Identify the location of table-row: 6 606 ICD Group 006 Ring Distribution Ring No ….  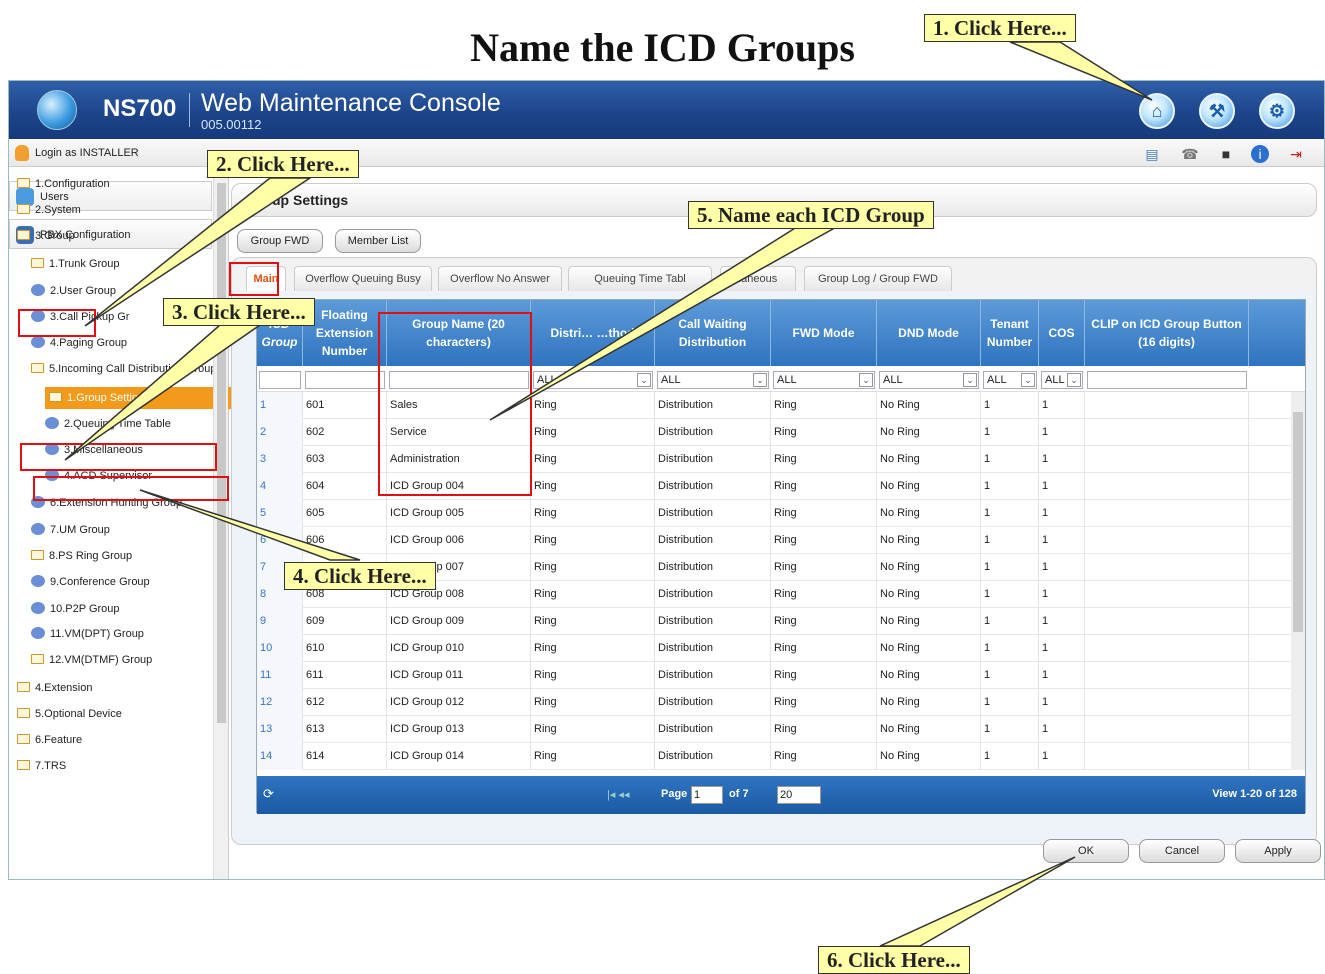
(774, 540).